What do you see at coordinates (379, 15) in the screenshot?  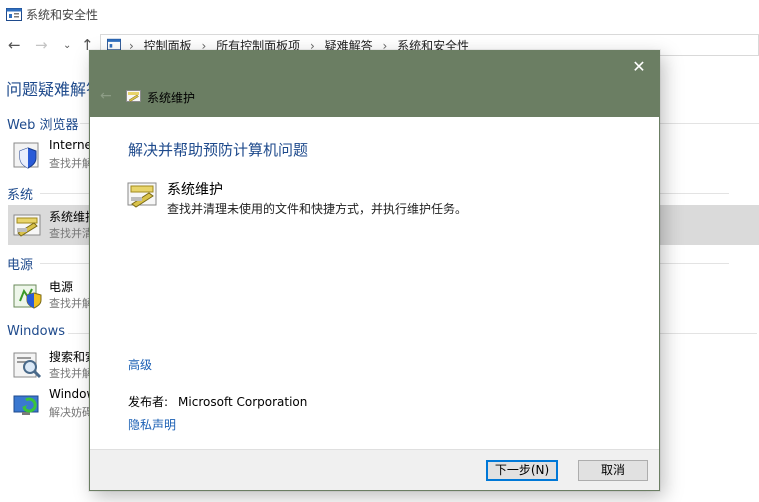 I see `title-bar: 系统和安全性` at bounding box center [379, 15].